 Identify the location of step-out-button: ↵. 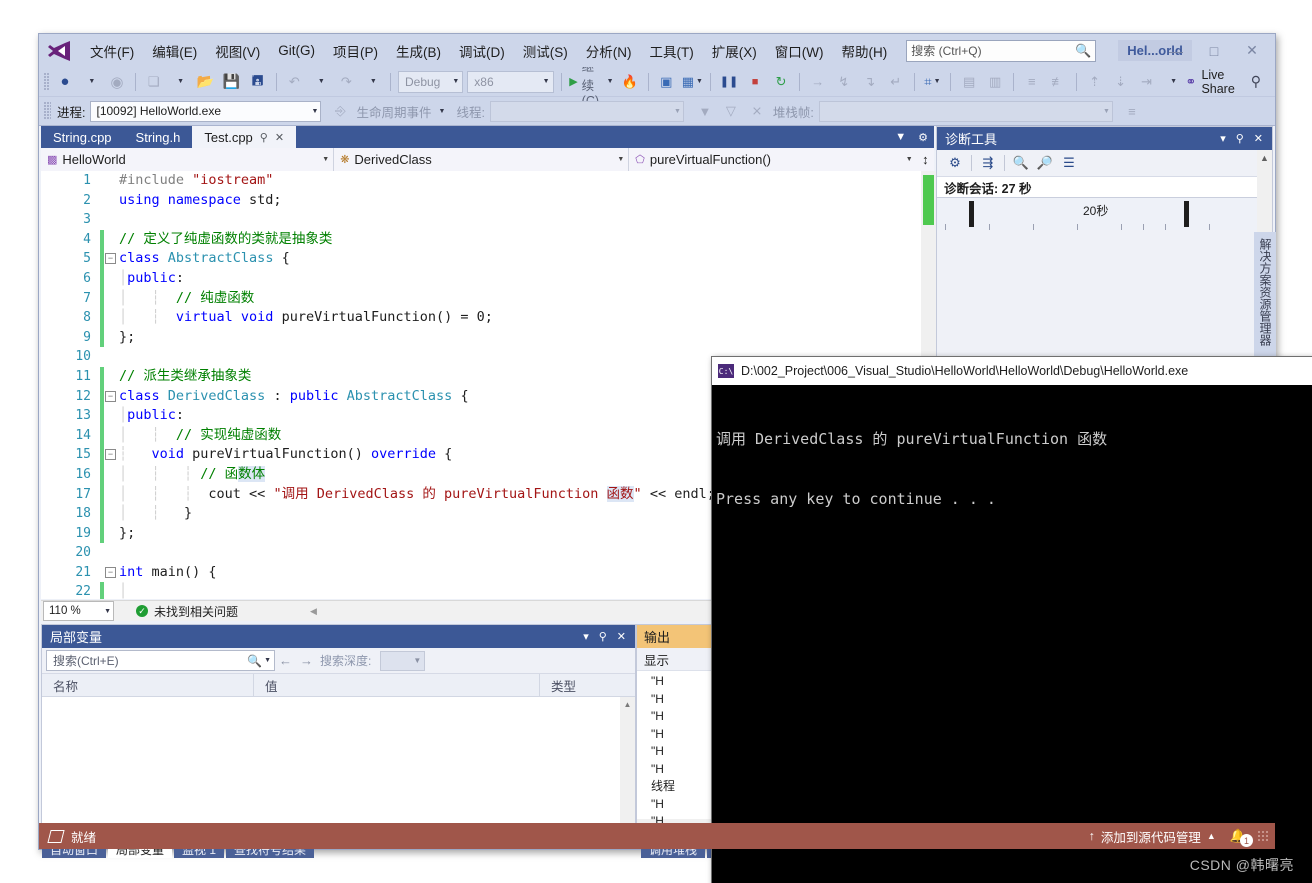
(896, 82).